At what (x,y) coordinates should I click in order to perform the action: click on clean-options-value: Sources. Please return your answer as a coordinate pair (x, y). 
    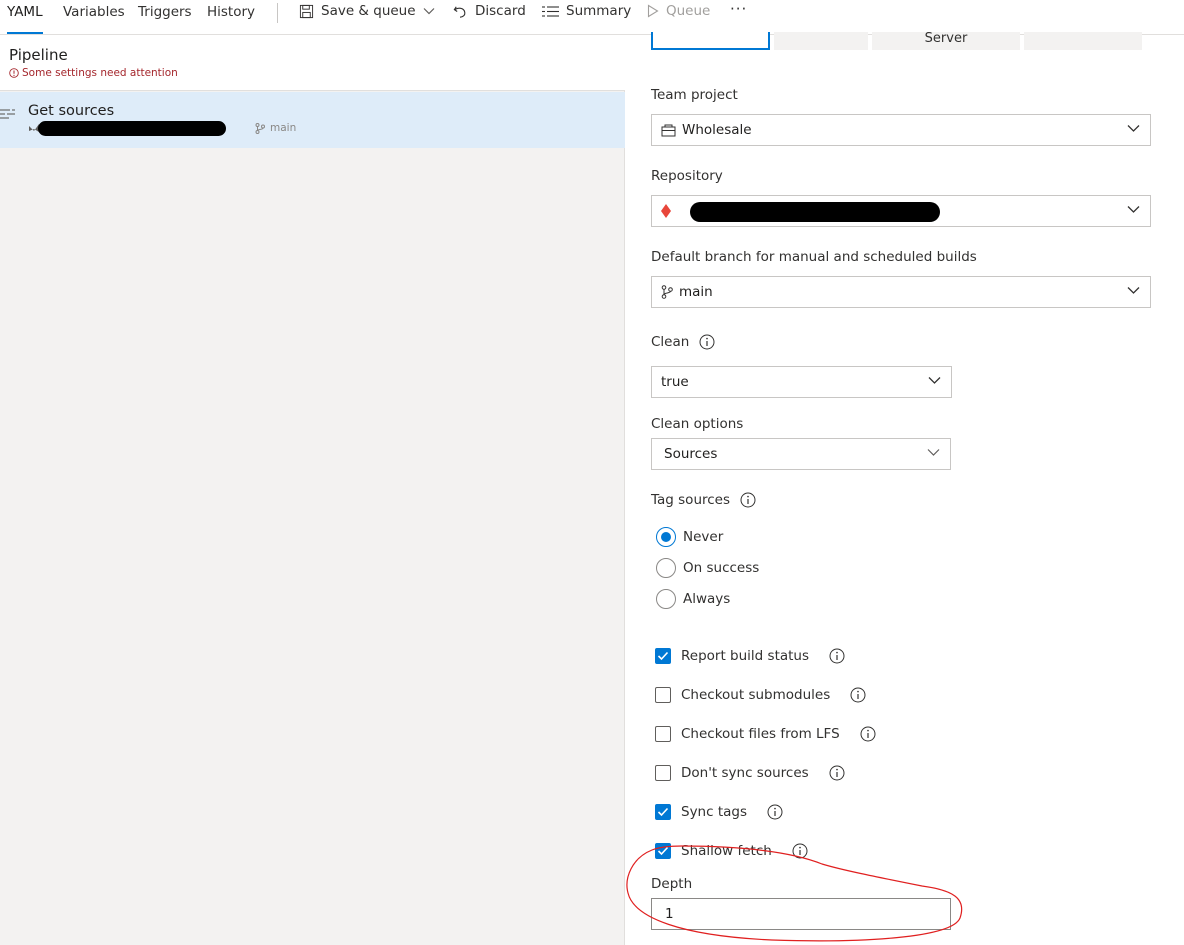
    Looking at the image, I should click on (691, 454).